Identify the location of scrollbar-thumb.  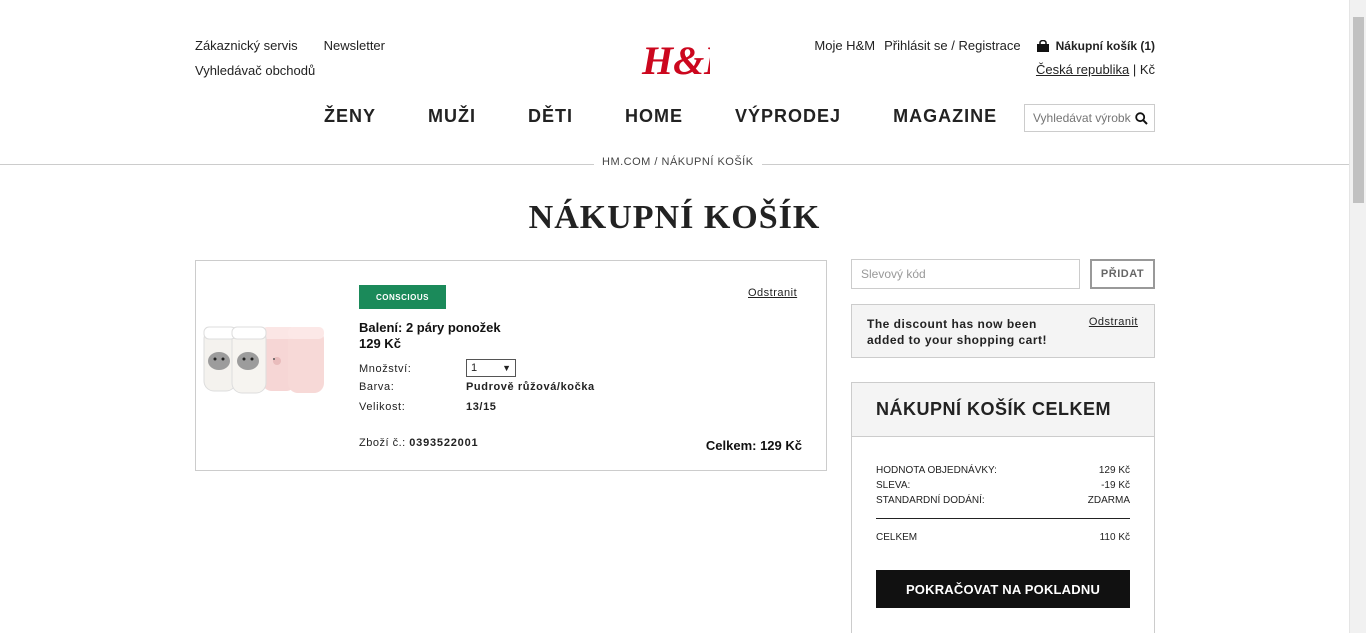
(1358, 110).